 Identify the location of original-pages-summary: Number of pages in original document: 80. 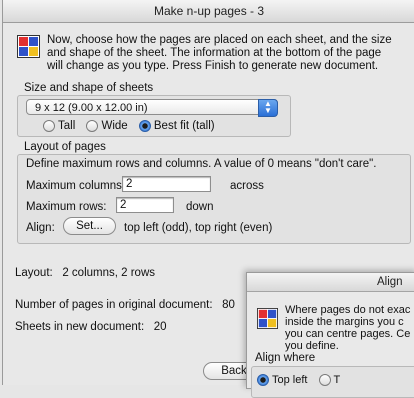
(125, 305).